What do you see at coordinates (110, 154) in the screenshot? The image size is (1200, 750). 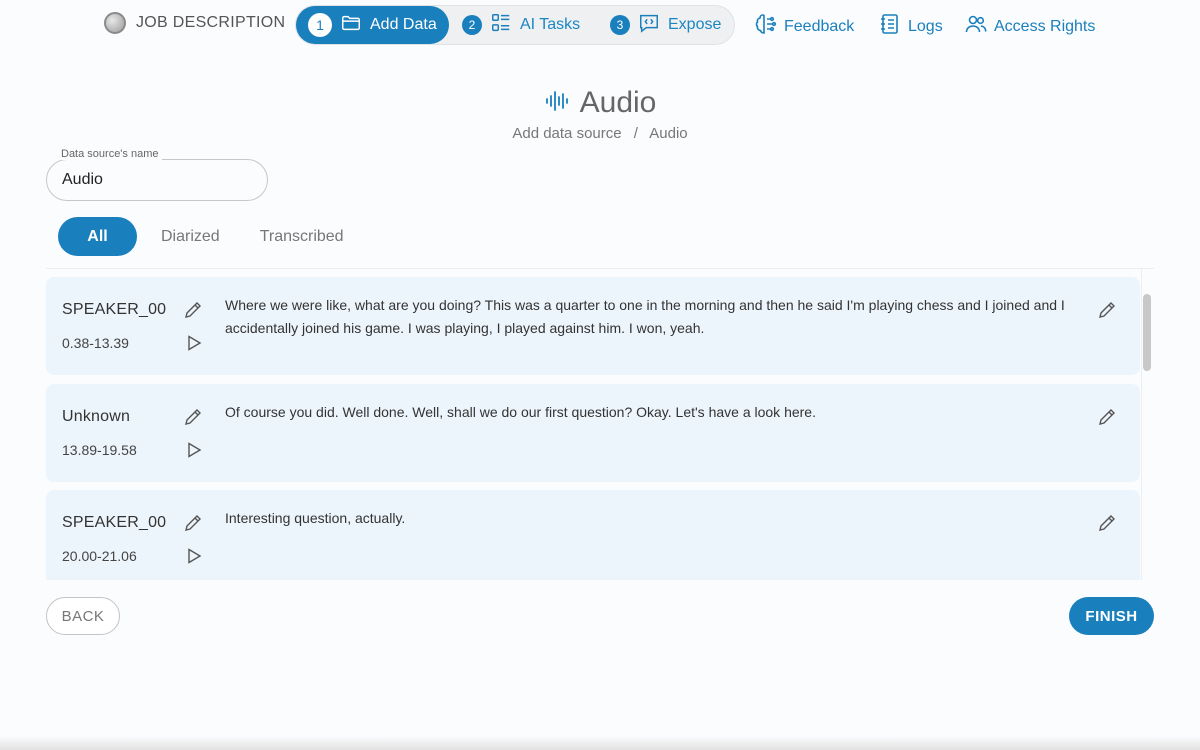 I see `source-name-label: Data source's name` at bounding box center [110, 154].